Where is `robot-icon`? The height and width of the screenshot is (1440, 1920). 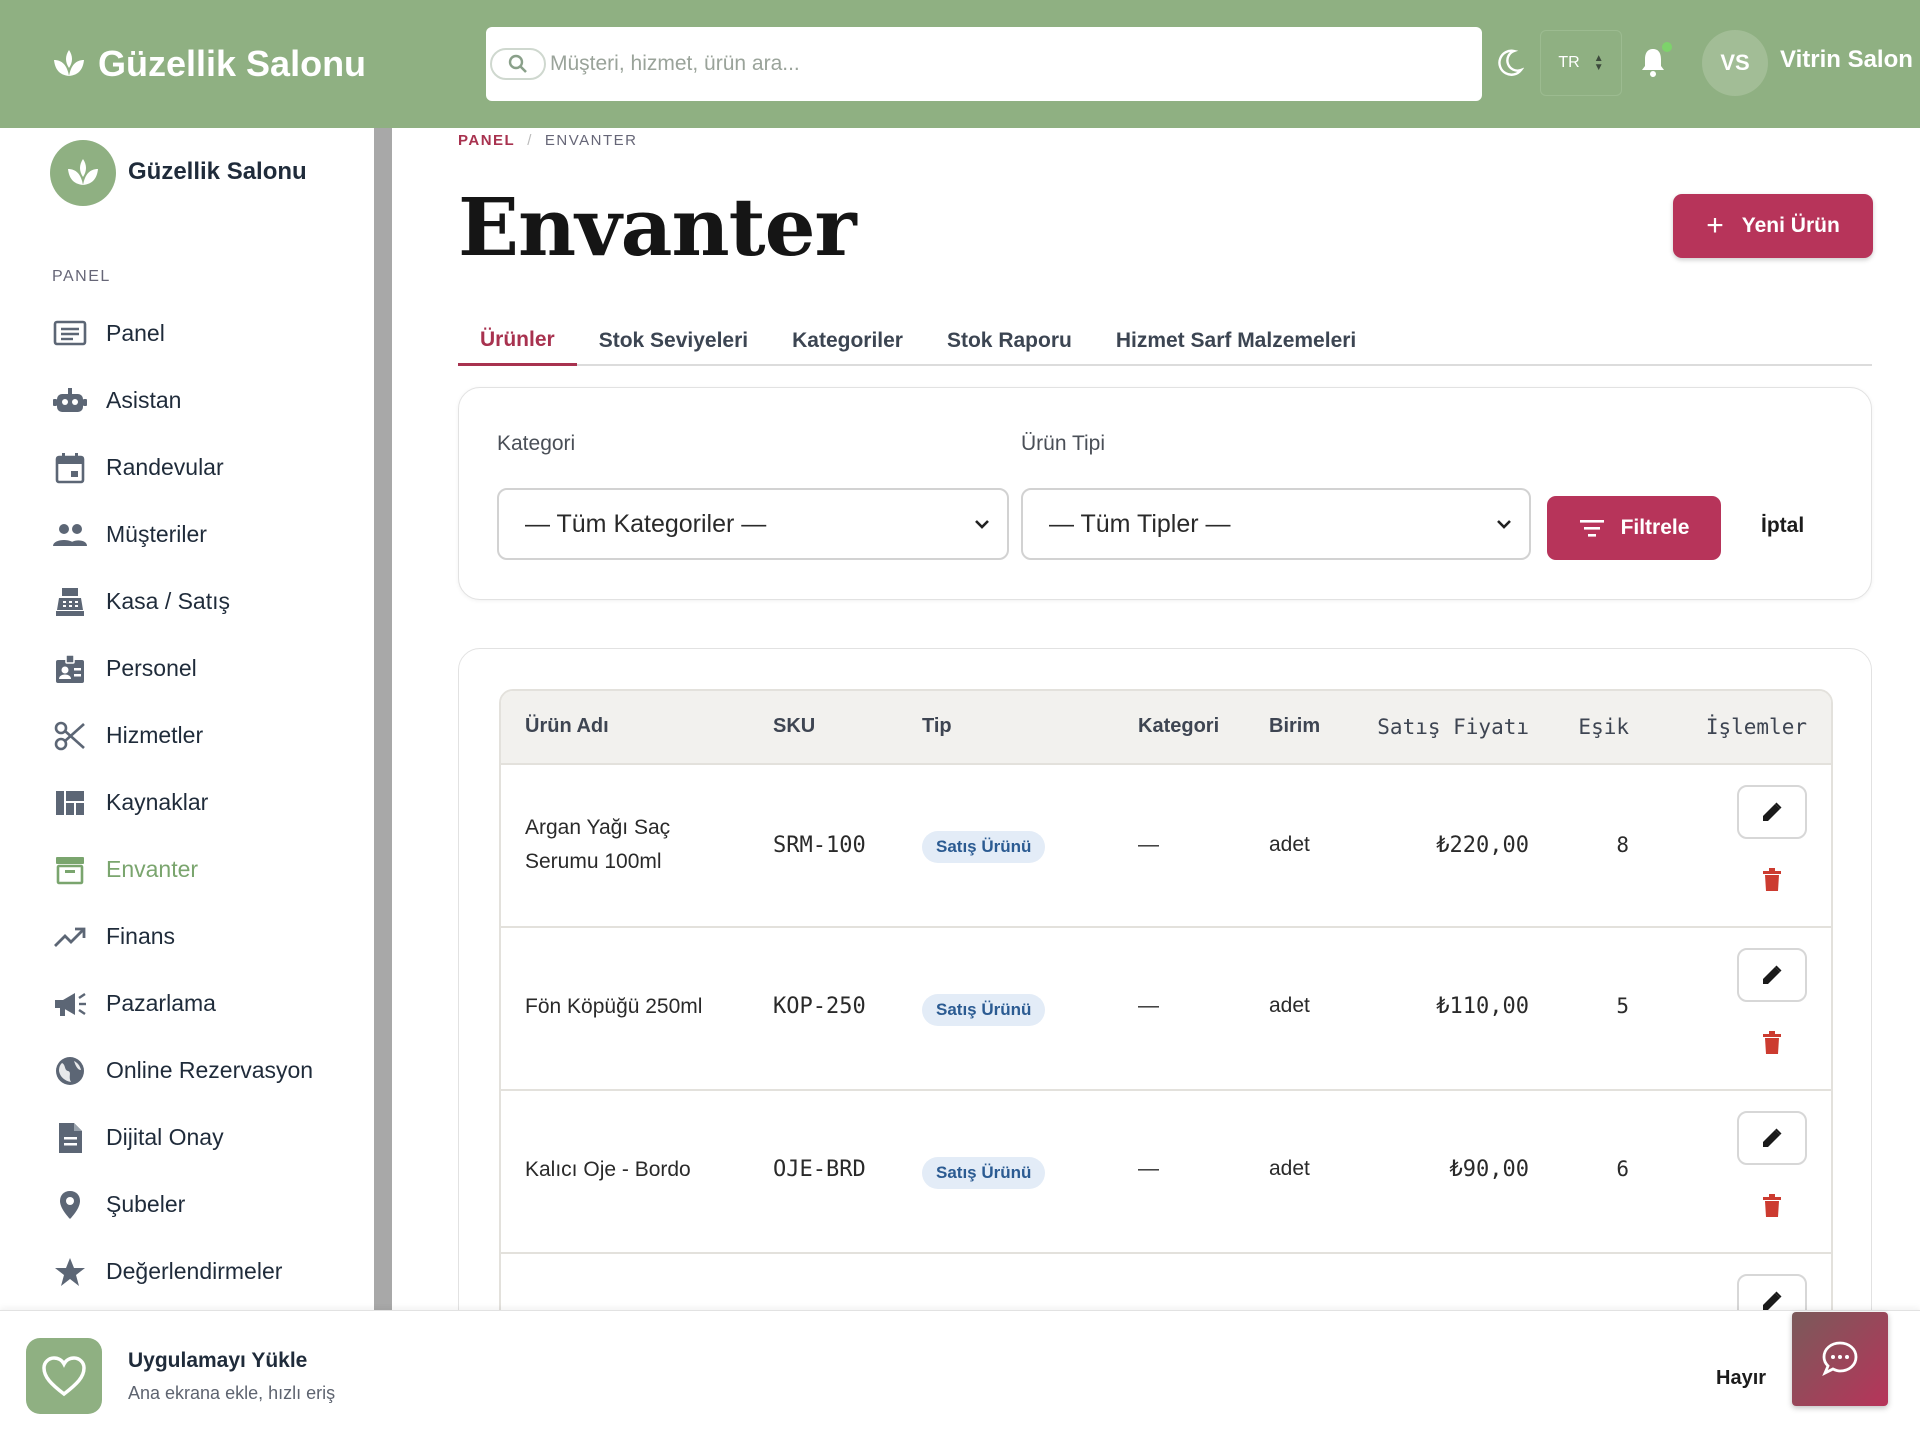 robot-icon is located at coordinates (70, 401).